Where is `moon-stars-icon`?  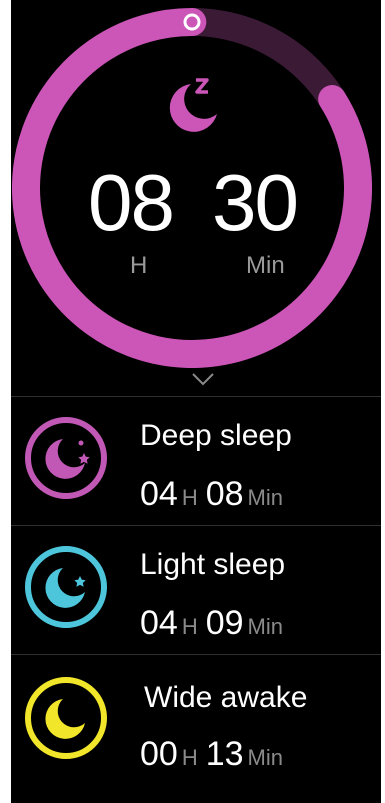
moon-stars-icon is located at coordinates (66, 458).